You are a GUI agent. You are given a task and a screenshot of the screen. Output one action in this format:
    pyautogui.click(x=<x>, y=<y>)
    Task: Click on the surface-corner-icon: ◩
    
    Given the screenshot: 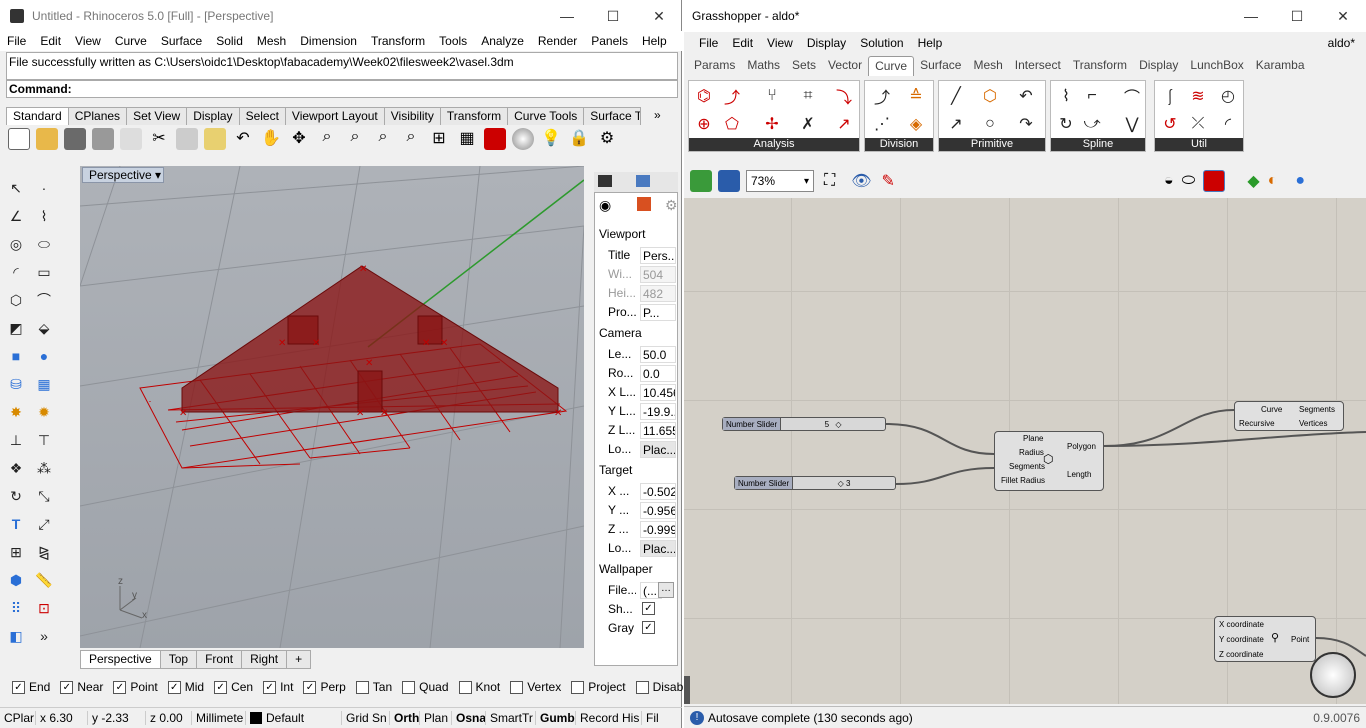 What is the action you would take?
    pyautogui.click(x=16, y=328)
    